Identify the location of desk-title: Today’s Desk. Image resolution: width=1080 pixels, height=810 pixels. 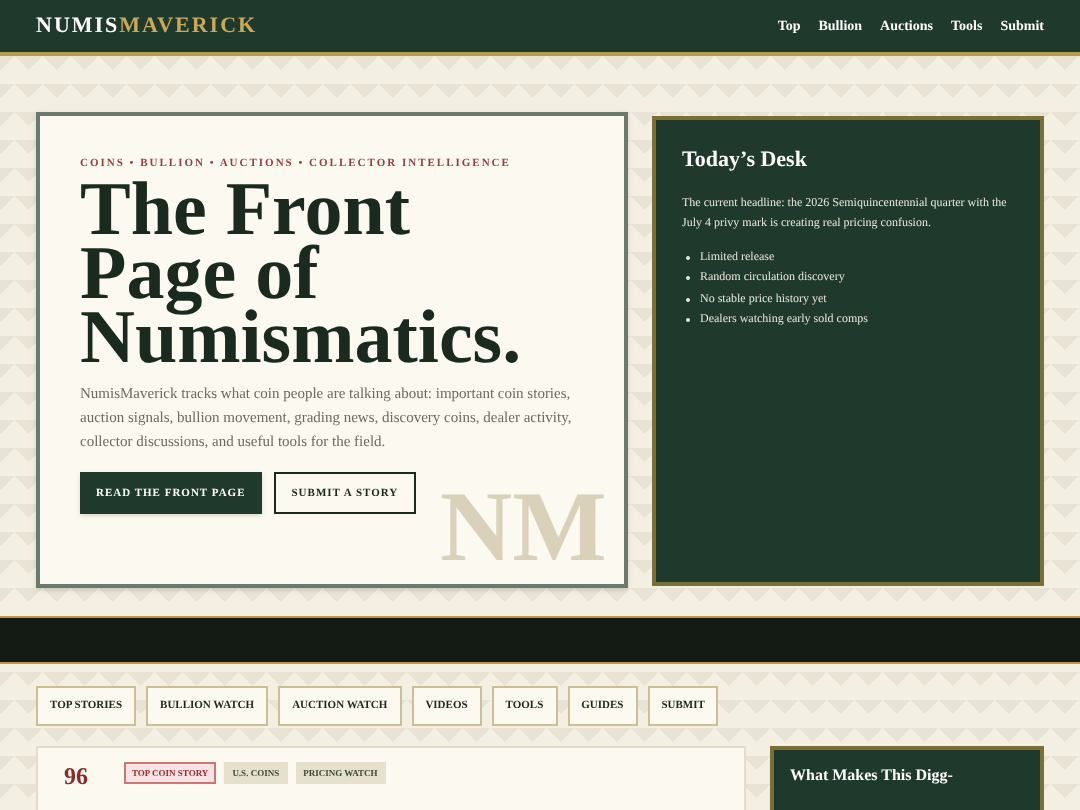
(745, 161).